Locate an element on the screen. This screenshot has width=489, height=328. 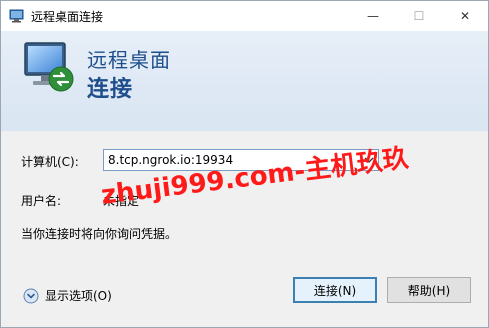
window-controls: — ☐ ✕ is located at coordinates (419, 16).